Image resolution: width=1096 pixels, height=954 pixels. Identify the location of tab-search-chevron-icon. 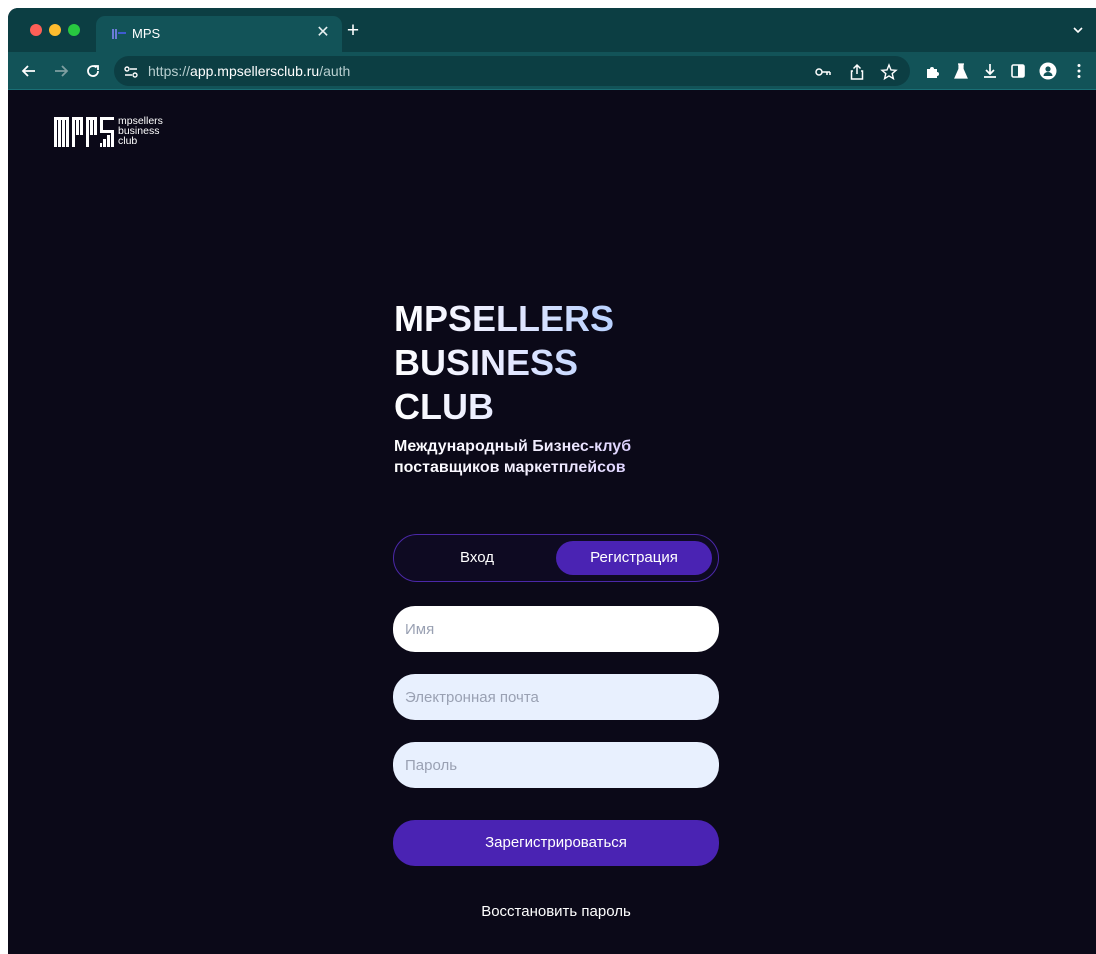
(1078, 30).